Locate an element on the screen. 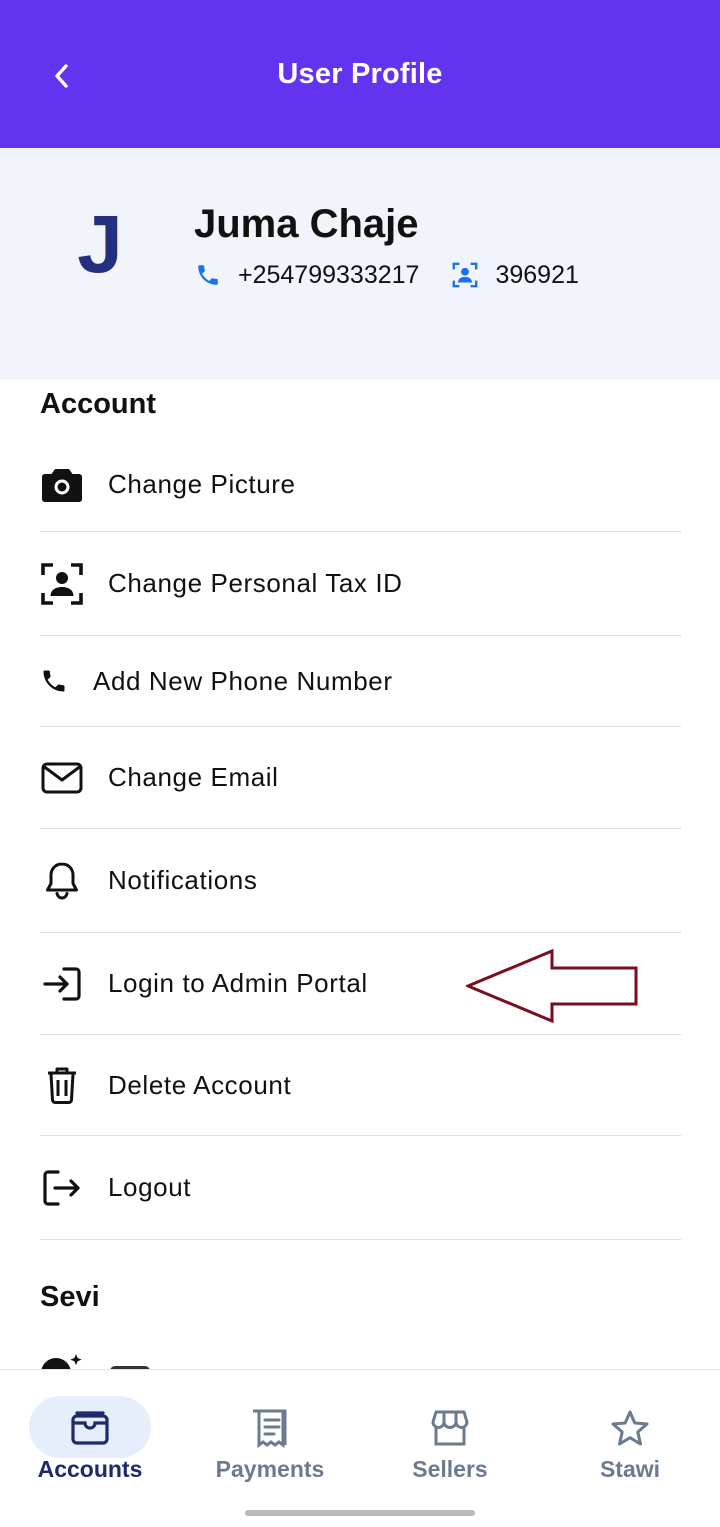 The width and height of the screenshot is (720, 1527). nav-label: Sellers is located at coordinates (450, 1469).